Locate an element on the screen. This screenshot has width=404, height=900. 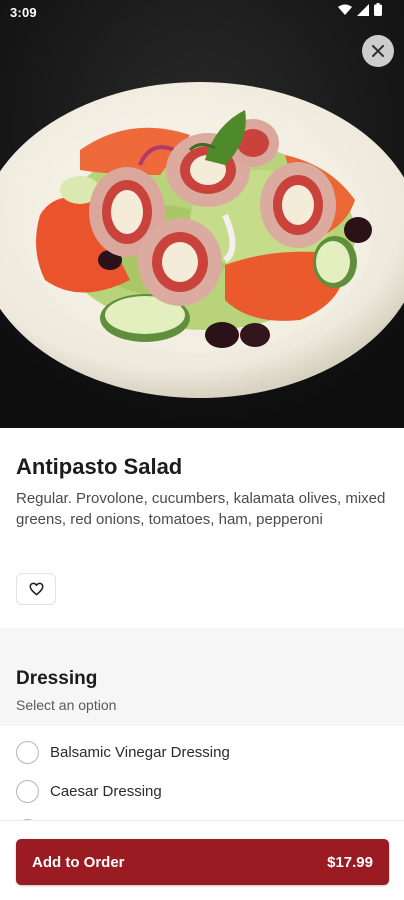
option-caesar-dressing: Caesar Dressing is located at coordinates (202, 791).